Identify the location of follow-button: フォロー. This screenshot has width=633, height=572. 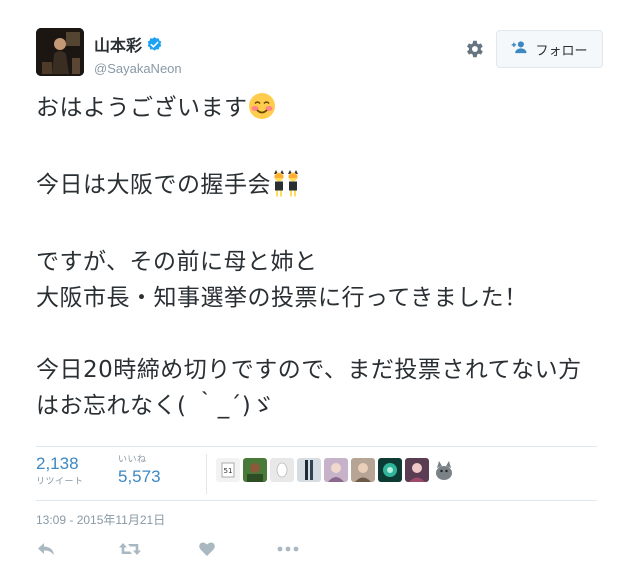
(549, 49).